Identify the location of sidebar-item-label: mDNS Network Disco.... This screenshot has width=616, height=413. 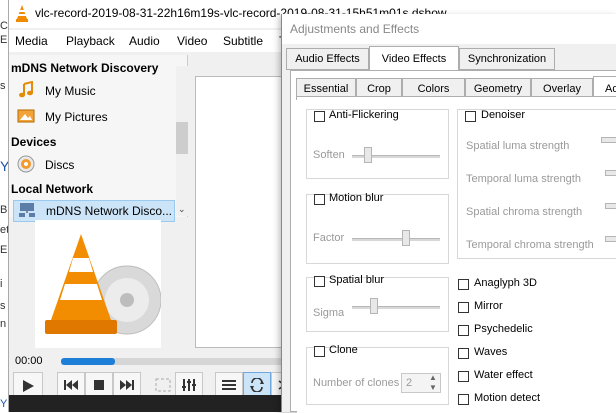
(109, 211).